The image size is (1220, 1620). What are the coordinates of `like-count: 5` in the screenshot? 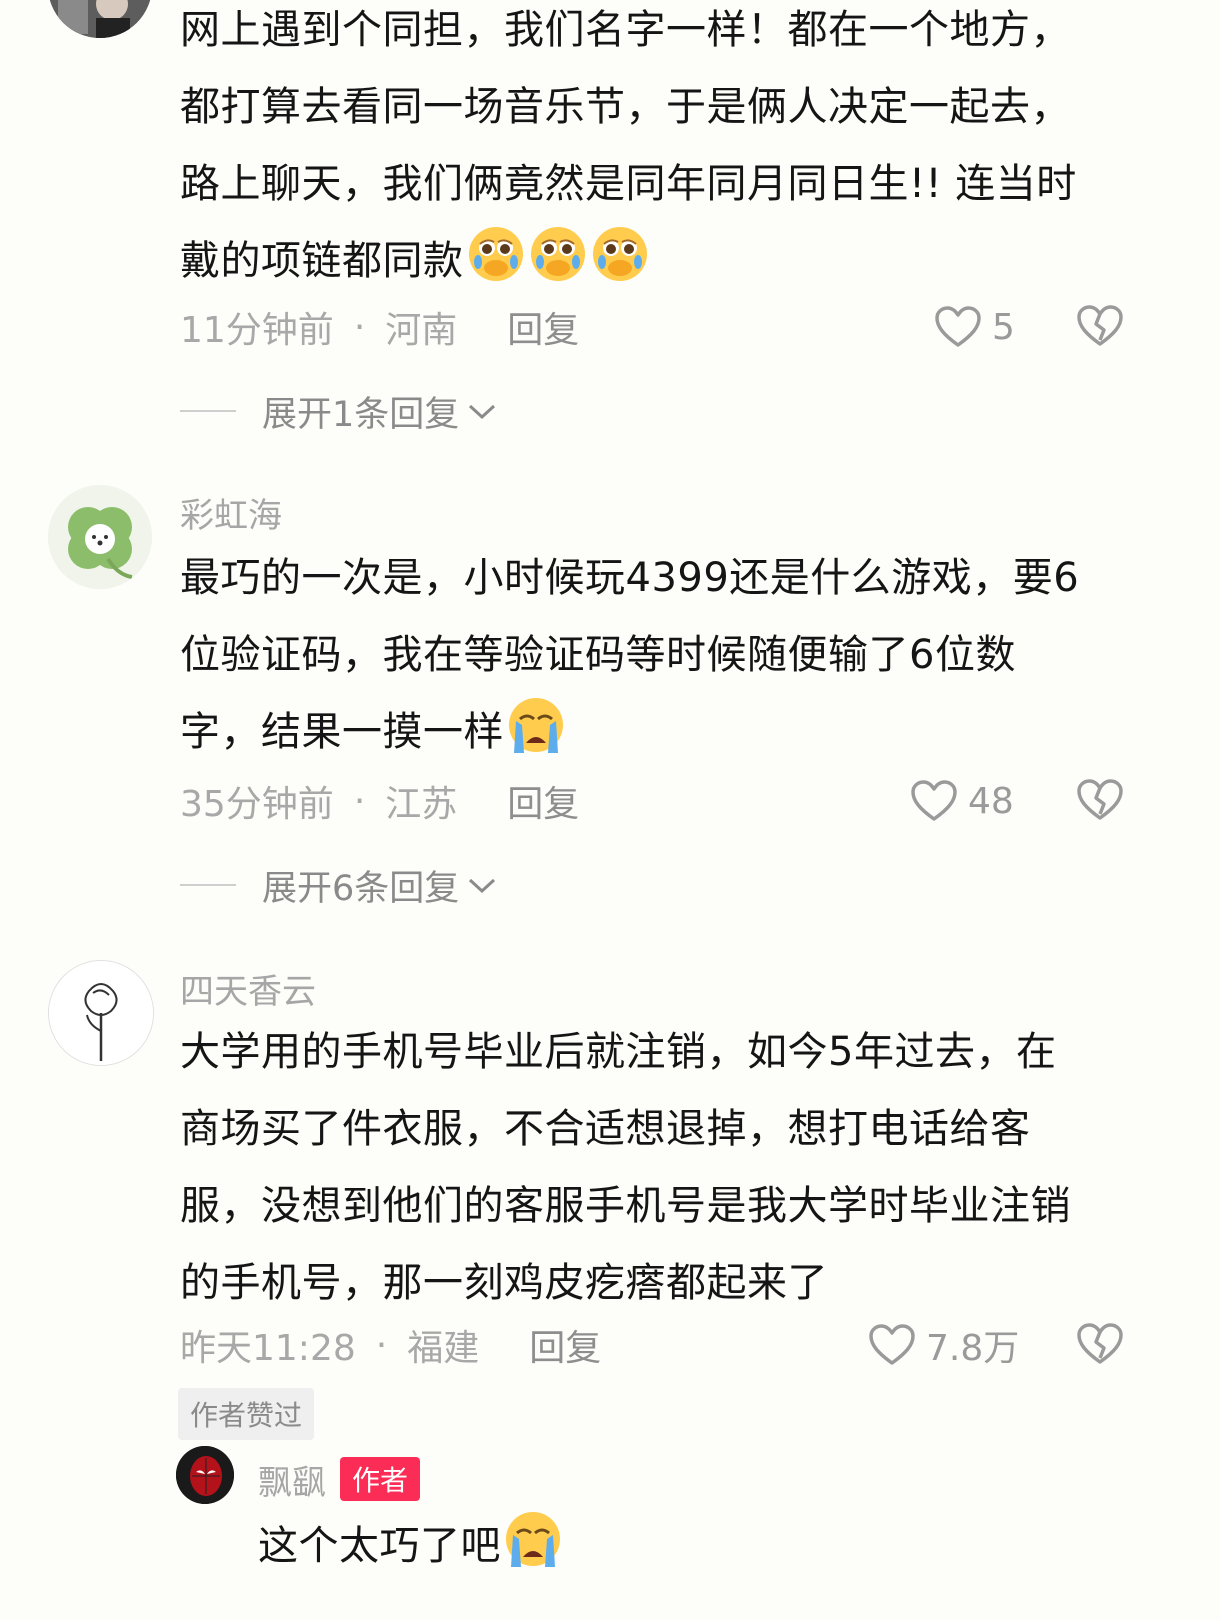 It's located at (1003, 327).